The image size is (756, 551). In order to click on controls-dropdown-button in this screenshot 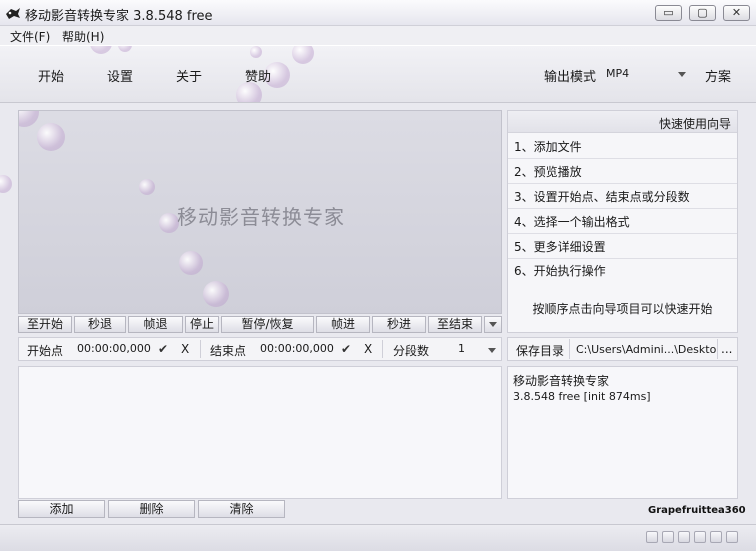, I will do `click(493, 324)`.